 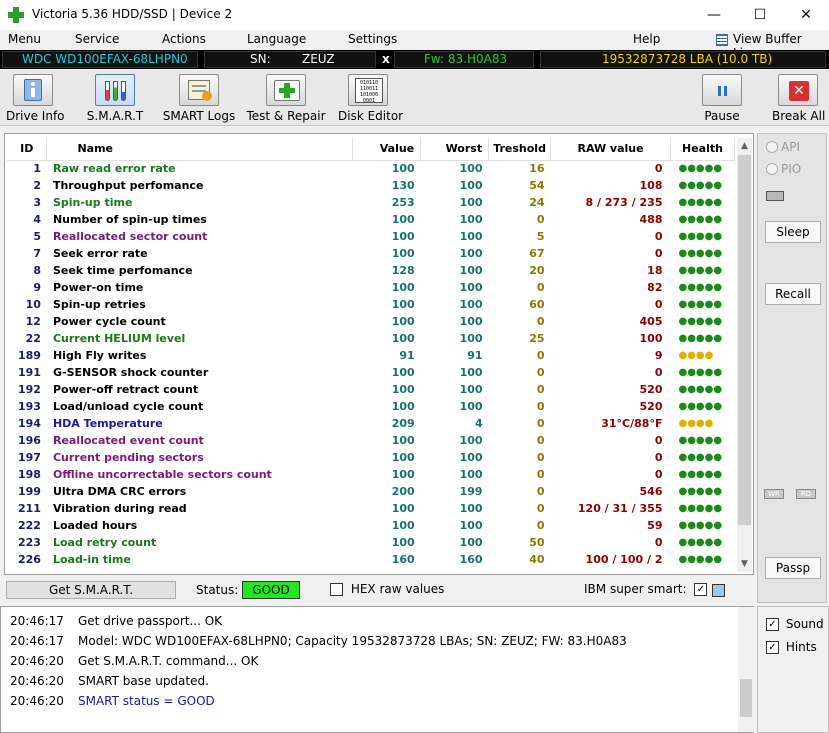 What do you see at coordinates (276, 39) in the screenshot?
I see `menu-item-language: Language` at bounding box center [276, 39].